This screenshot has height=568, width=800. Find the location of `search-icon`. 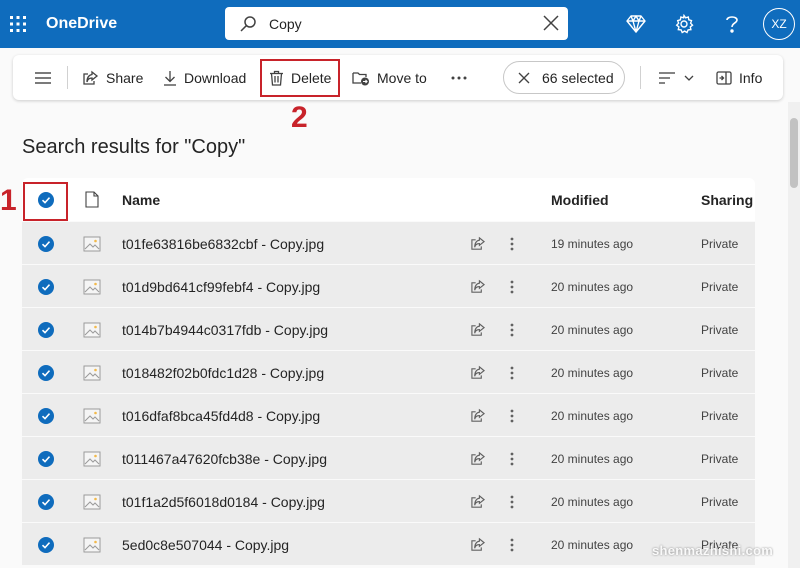

search-icon is located at coordinates (248, 26).